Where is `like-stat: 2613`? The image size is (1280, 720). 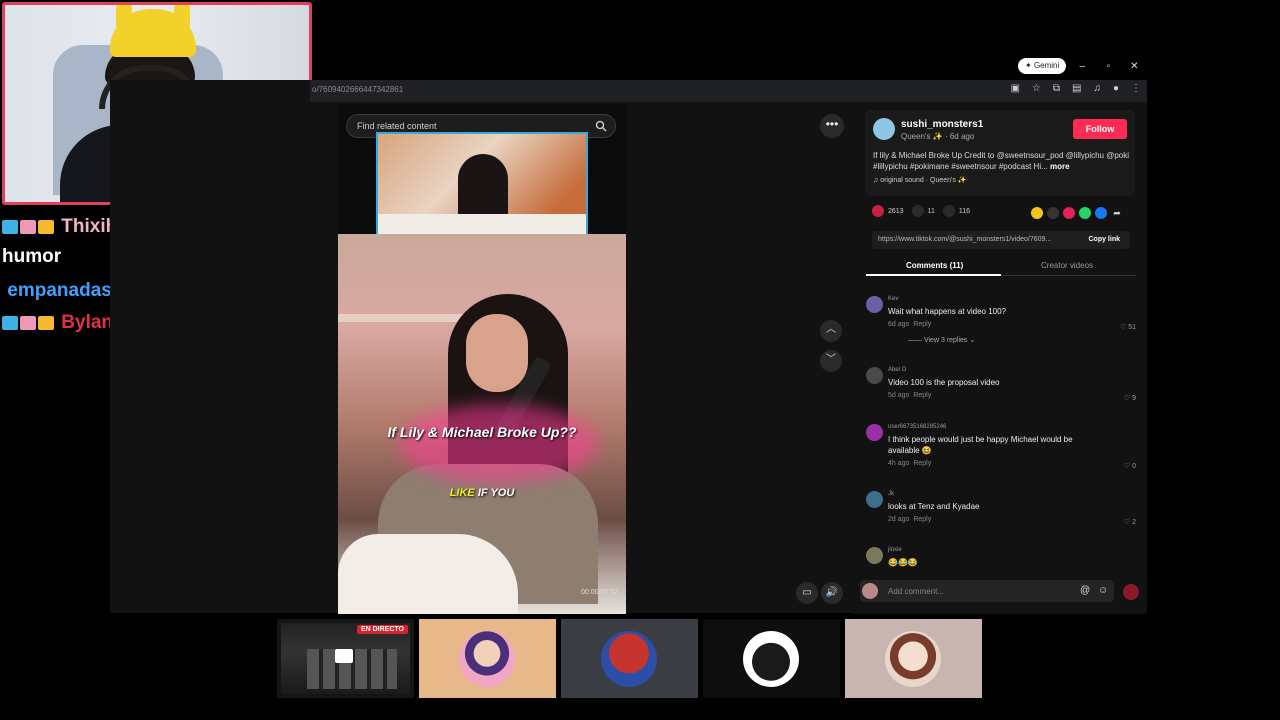 like-stat: 2613 is located at coordinates (888, 211).